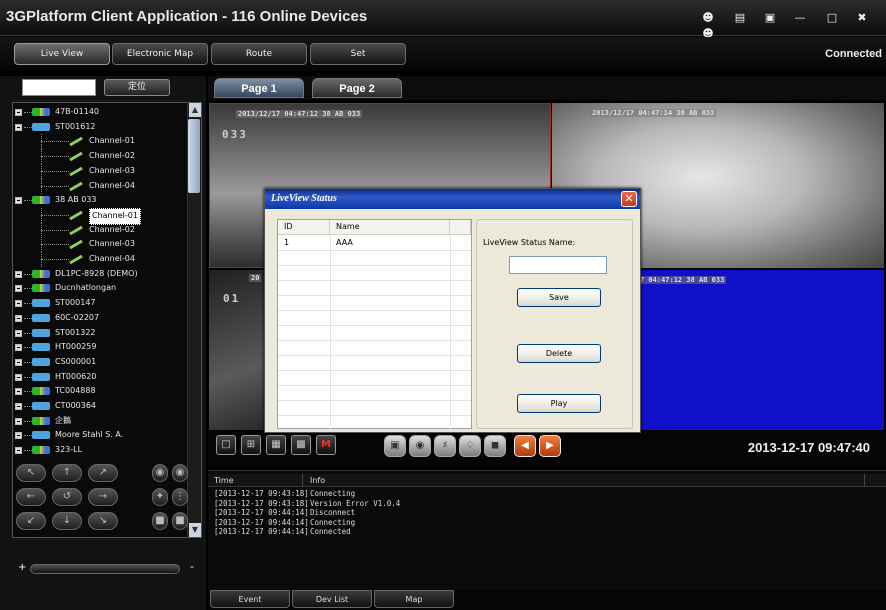  I want to click on tab-page-2: Page 2, so click(357, 88).